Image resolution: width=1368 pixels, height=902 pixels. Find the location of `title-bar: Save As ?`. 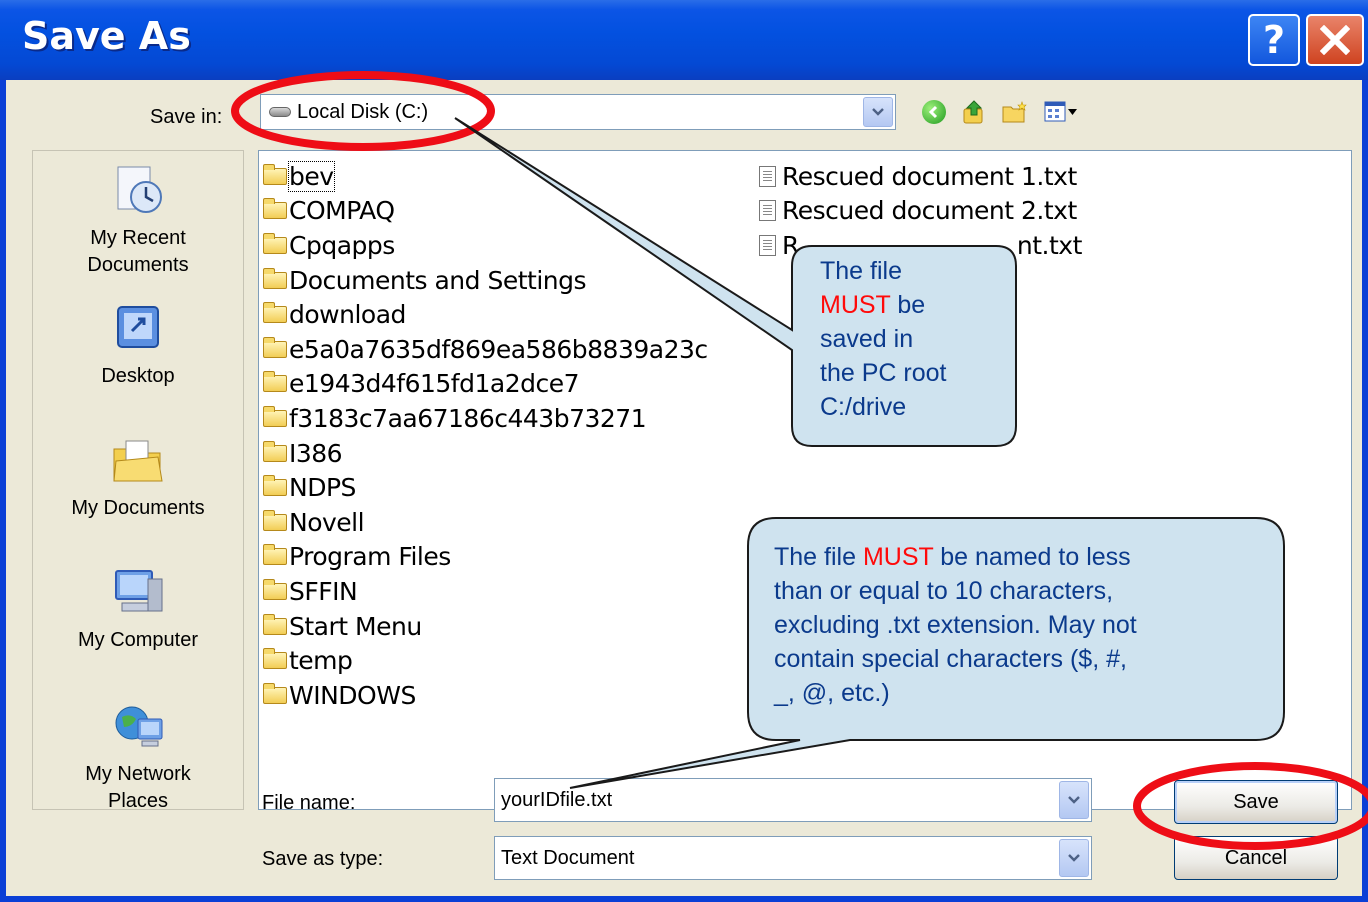

title-bar: Save As ? is located at coordinates (684, 40).